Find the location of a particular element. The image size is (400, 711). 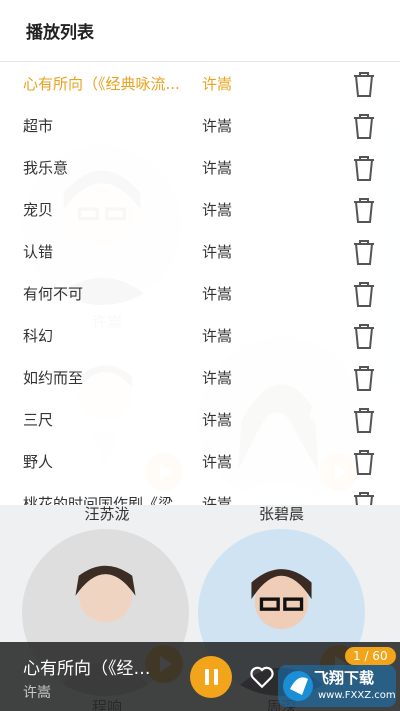

song-row-1: 心有所向（《经典咏流... 许嵩 is located at coordinates (200, 83).